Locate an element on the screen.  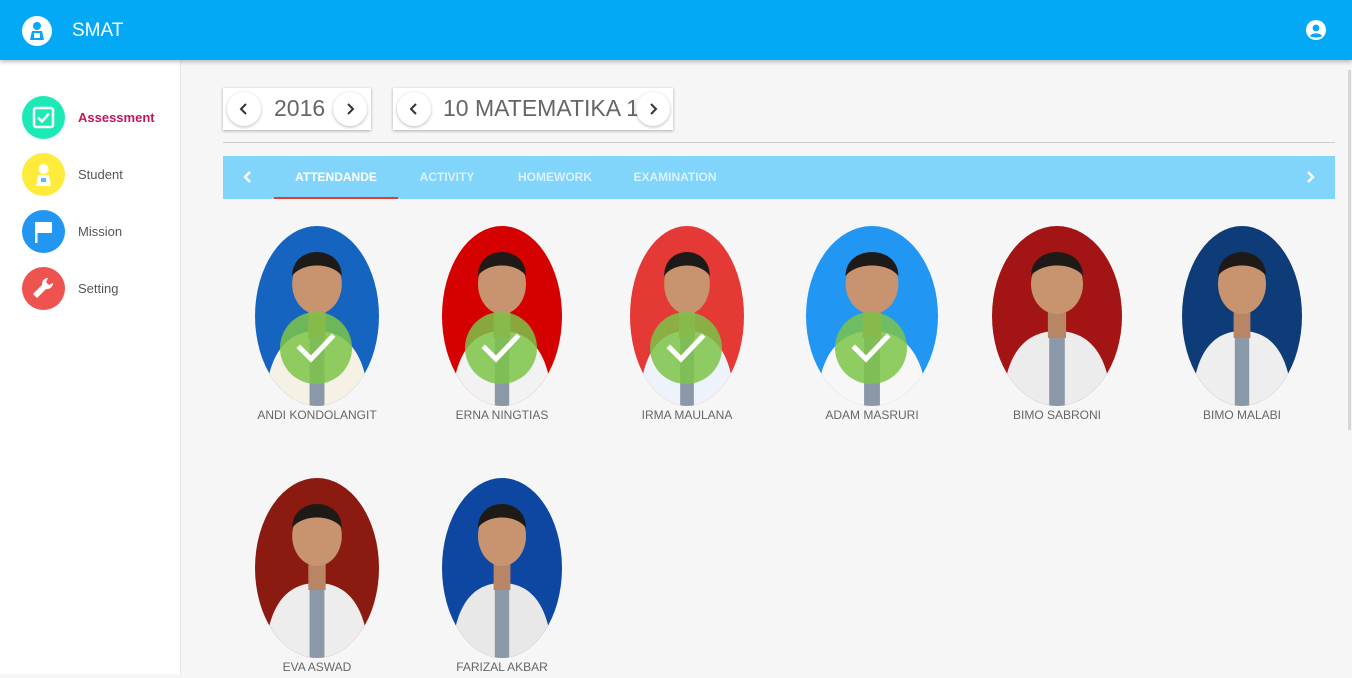
student-card: ERNA NINGTIAS is located at coordinates (507, 326).